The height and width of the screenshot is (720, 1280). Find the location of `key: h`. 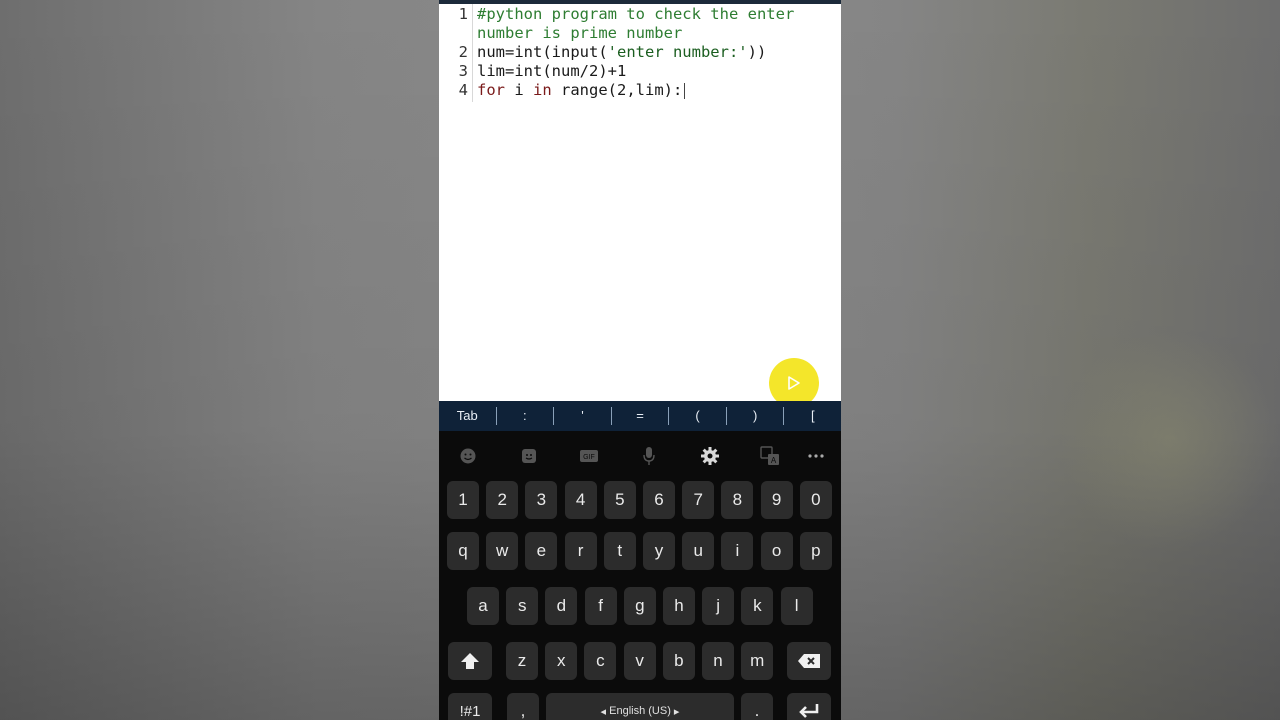

key: h is located at coordinates (679, 606).